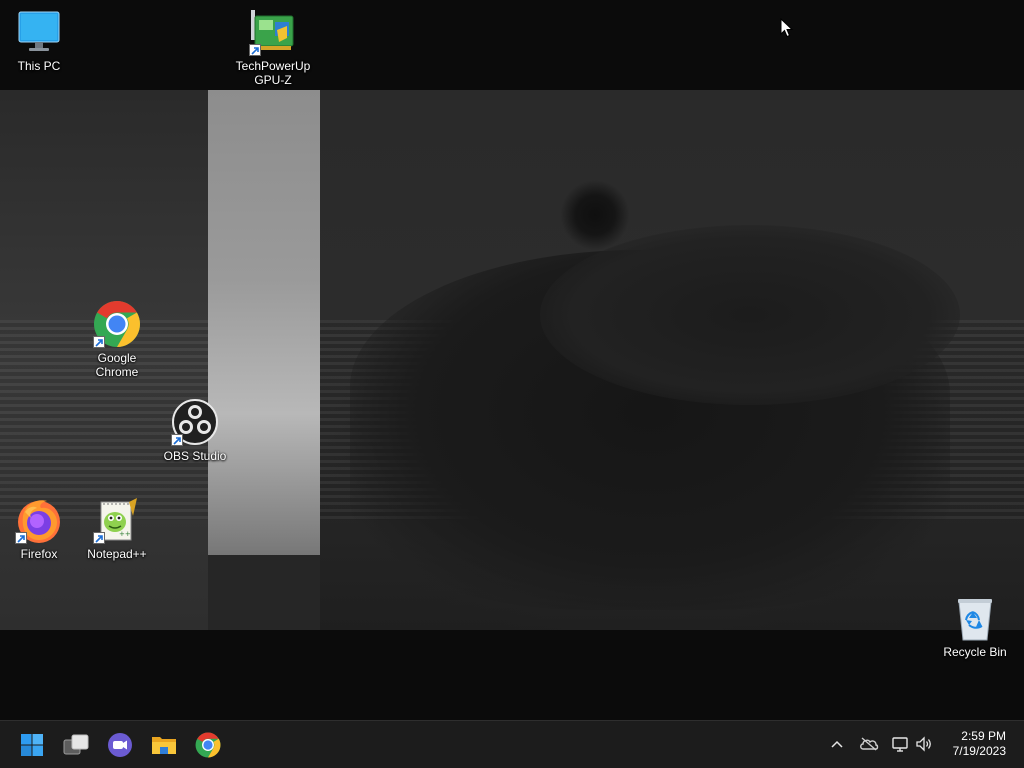 The image size is (1024, 768). What do you see at coordinates (273, 32) in the screenshot?
I see `gpu-z-icon` at bounding box center [273, 32].